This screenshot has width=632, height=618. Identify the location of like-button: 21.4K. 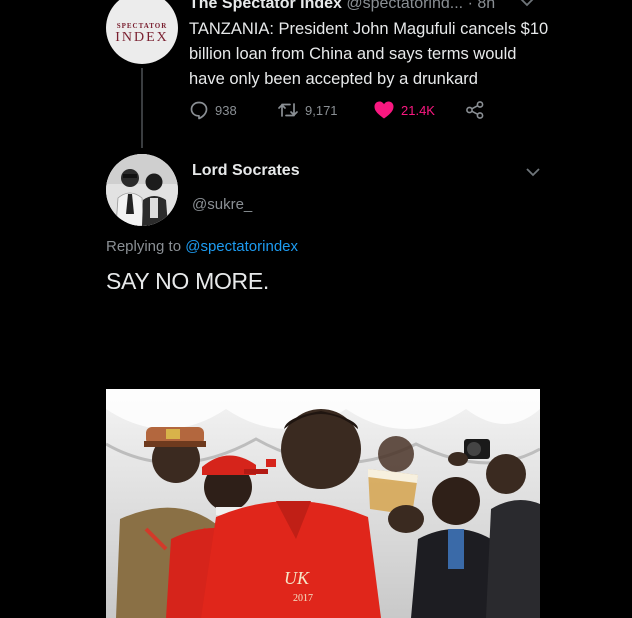
(404, 110).